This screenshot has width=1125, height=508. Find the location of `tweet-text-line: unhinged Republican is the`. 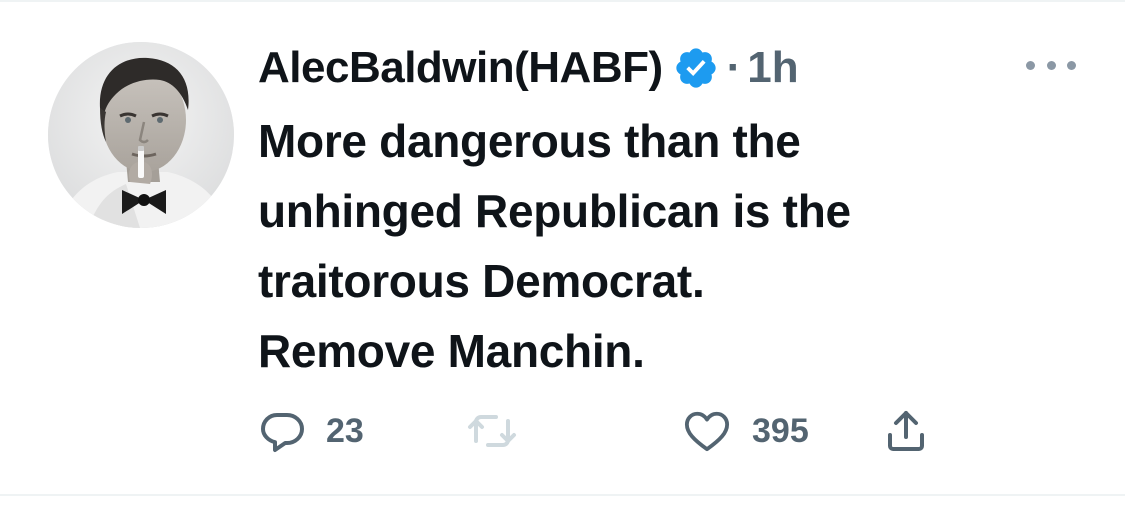

tweet-text-line: unhinged Republican is the is located at coordinates (554, 211).